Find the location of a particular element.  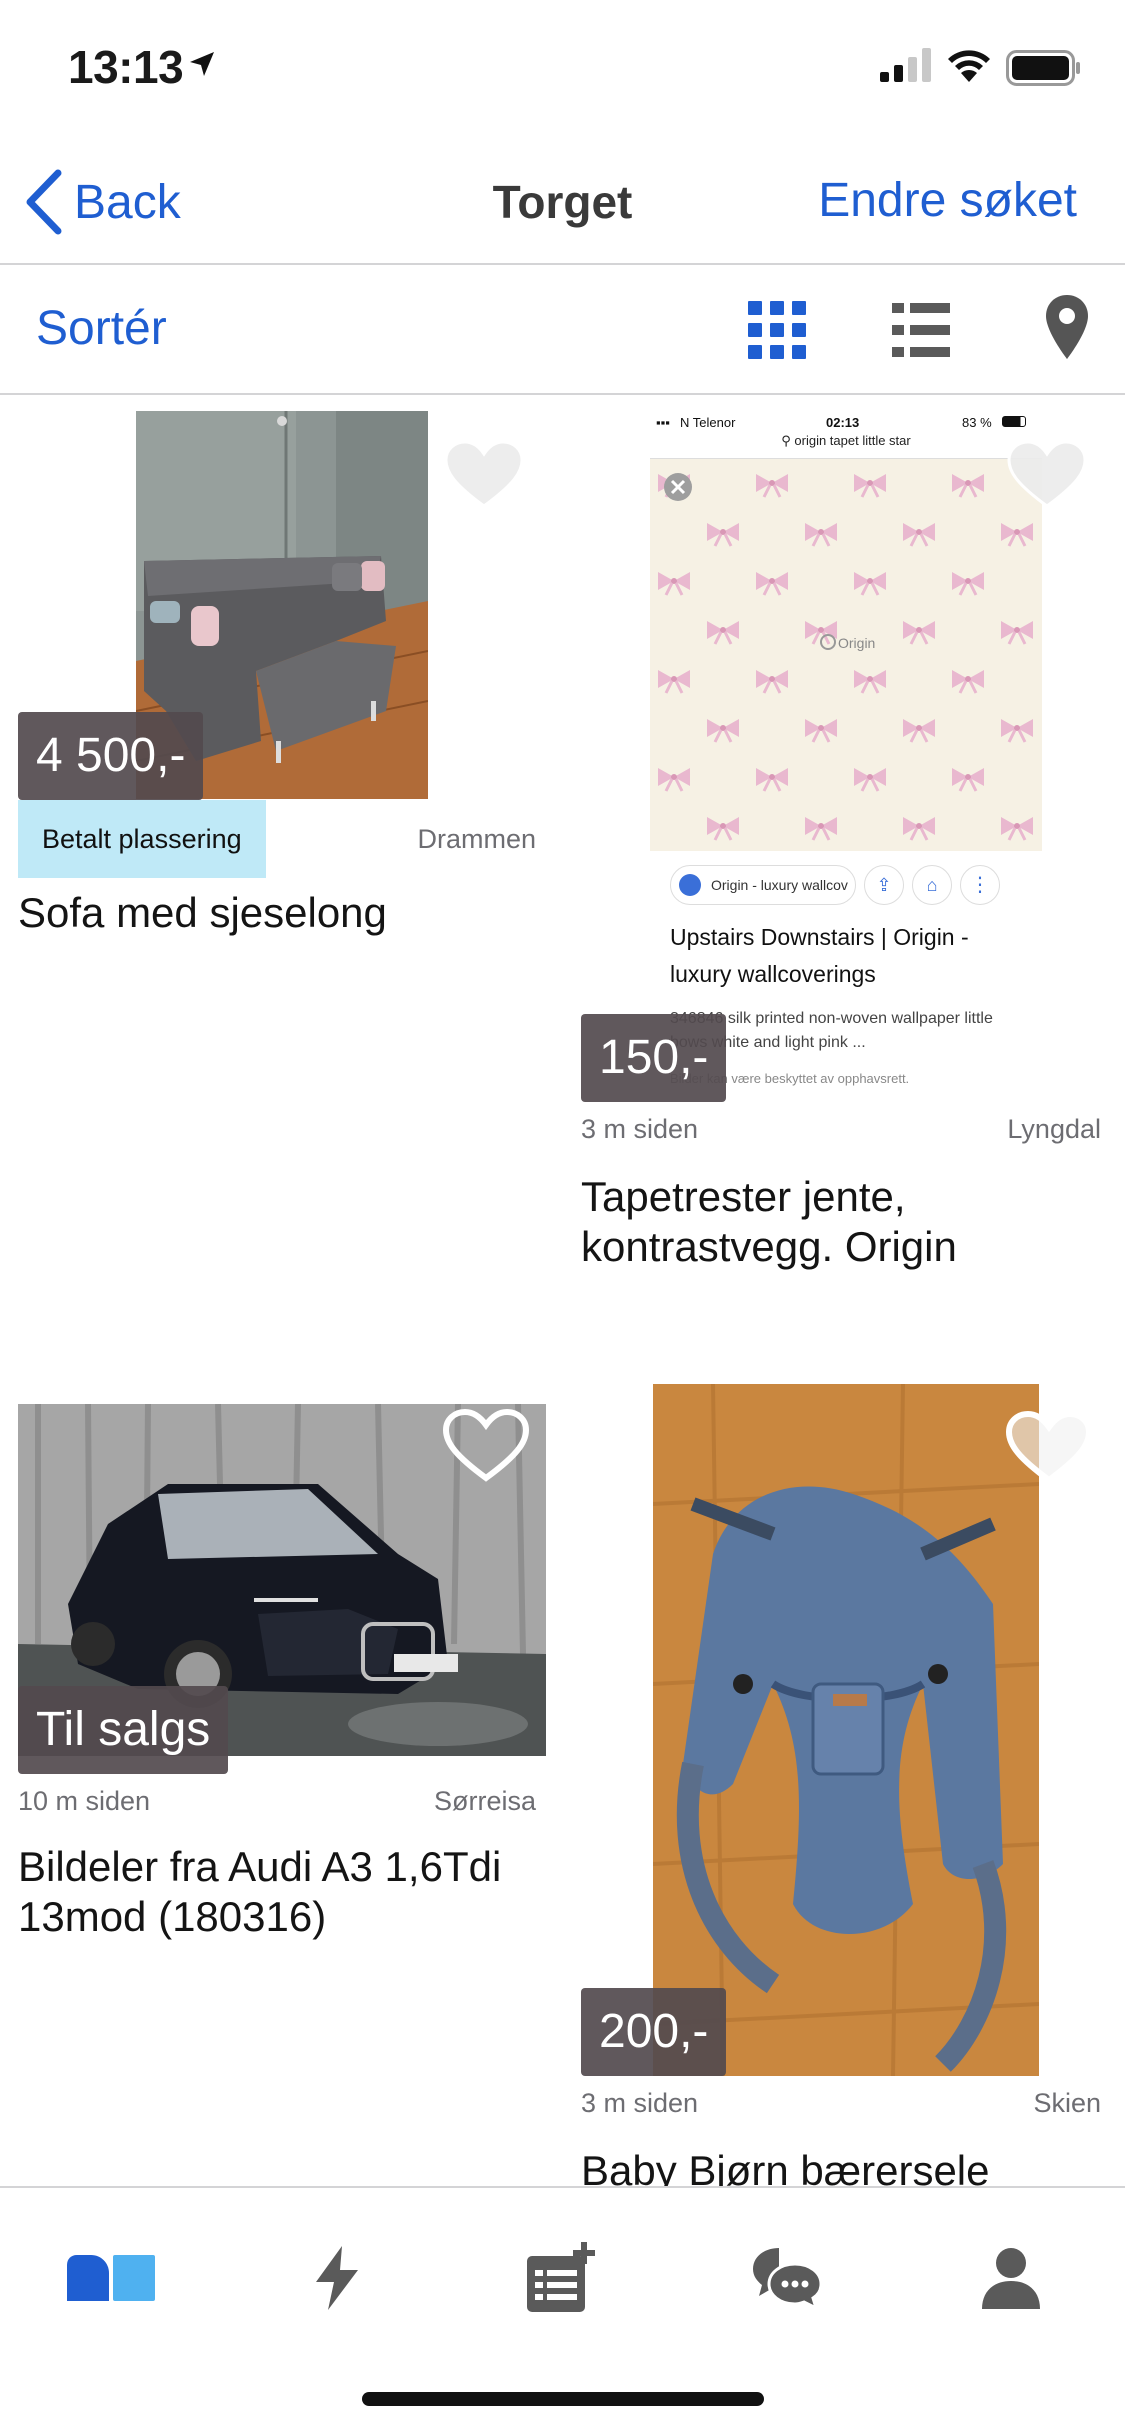

embedded-source-chip: Origin - luxury wallcov is located at coordinates (763, 885).